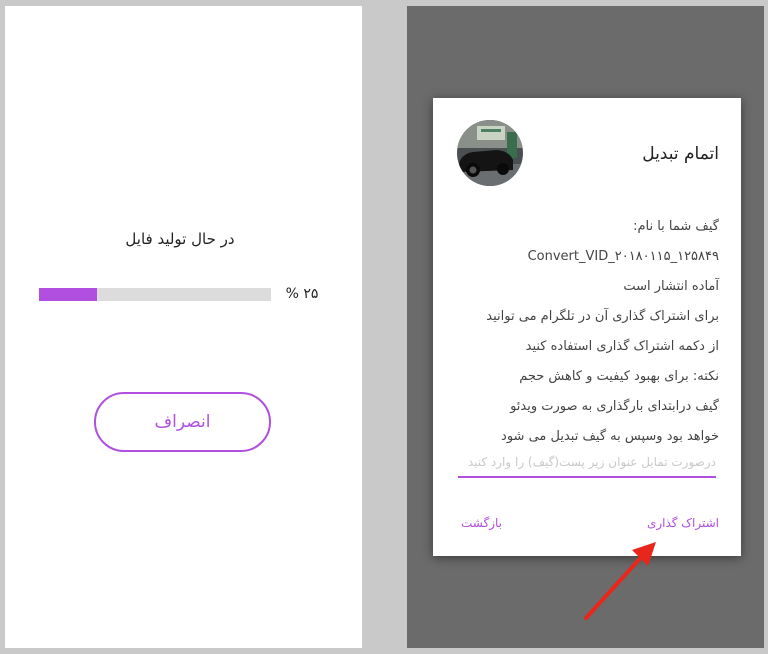 The image size is (768, 654). I want to click on car-thumbnail-icon, so click(490, 153).